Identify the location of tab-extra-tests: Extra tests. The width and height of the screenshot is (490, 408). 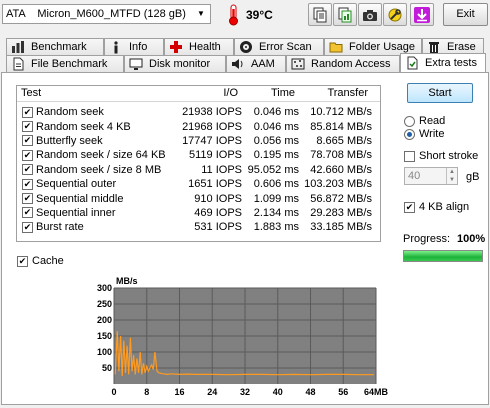
(443, 62).